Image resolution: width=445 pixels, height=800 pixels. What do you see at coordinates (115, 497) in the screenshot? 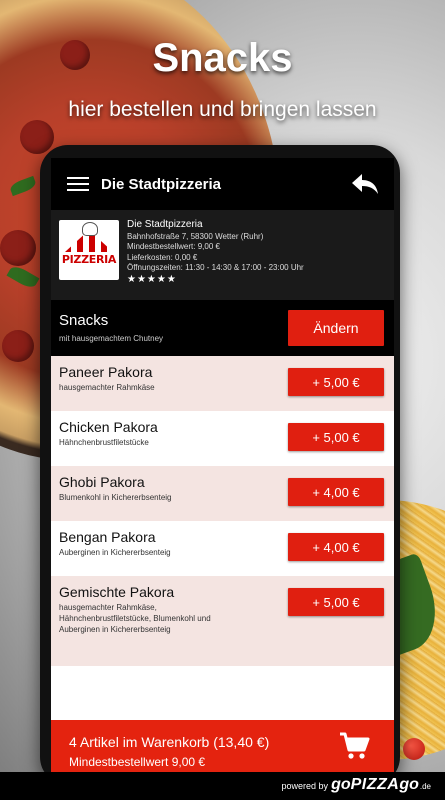
I see `item-description: Blumenkohl in Kichererbsenteig` at bounding box center [115, 497].